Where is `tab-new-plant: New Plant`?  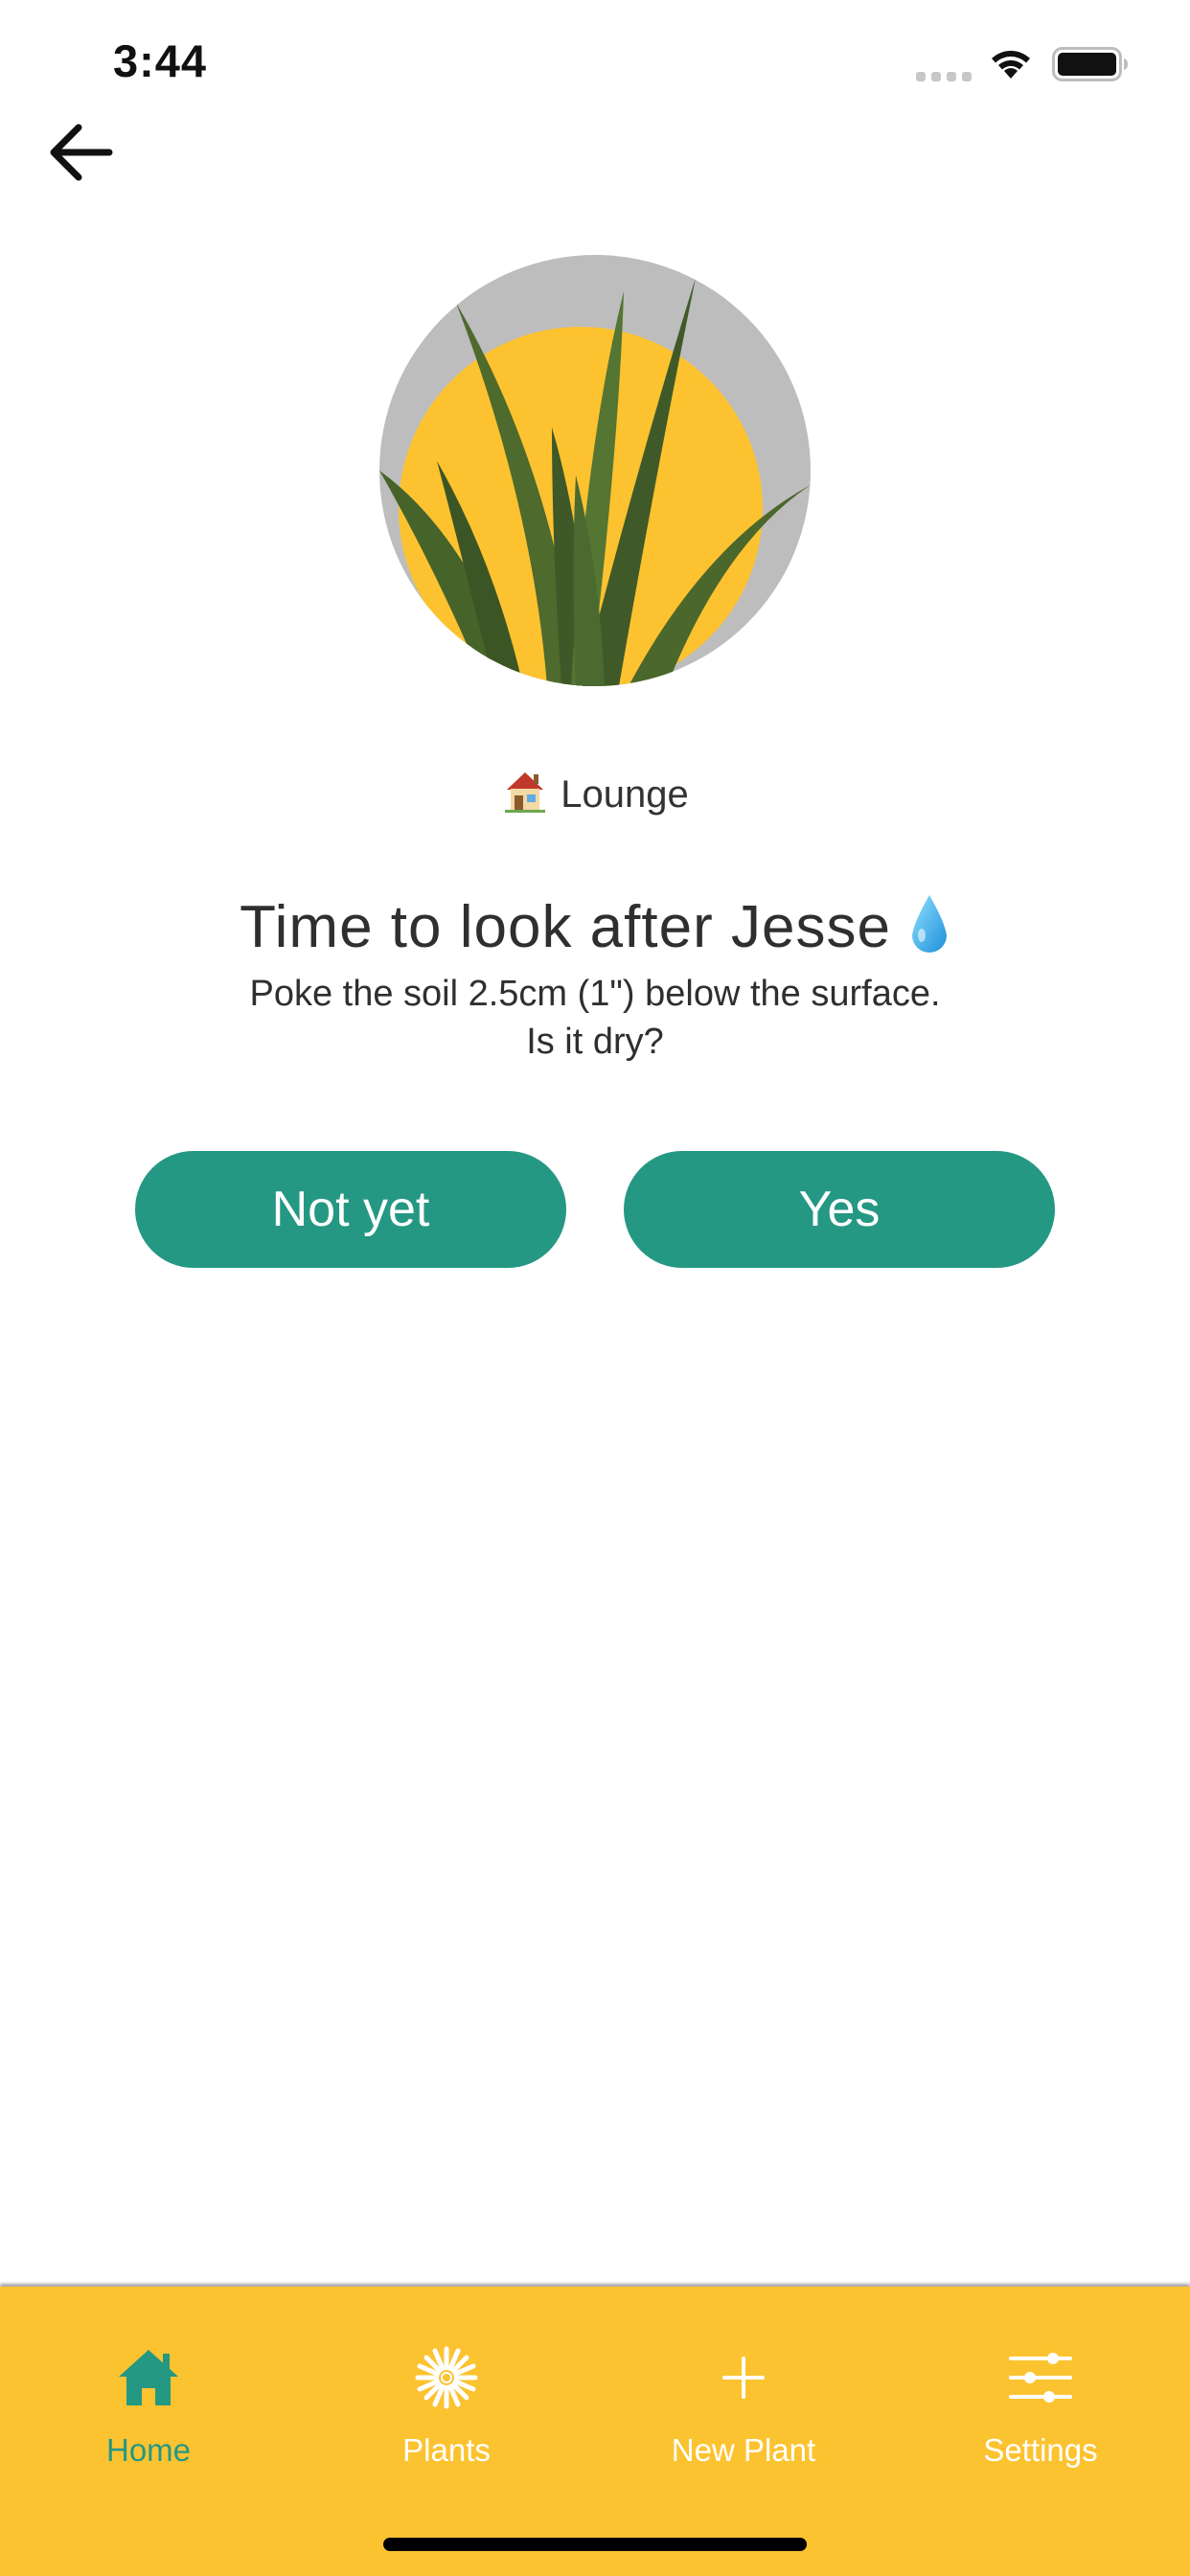
tab-new-plant: New Plant is located at coordinates (744, 2382).